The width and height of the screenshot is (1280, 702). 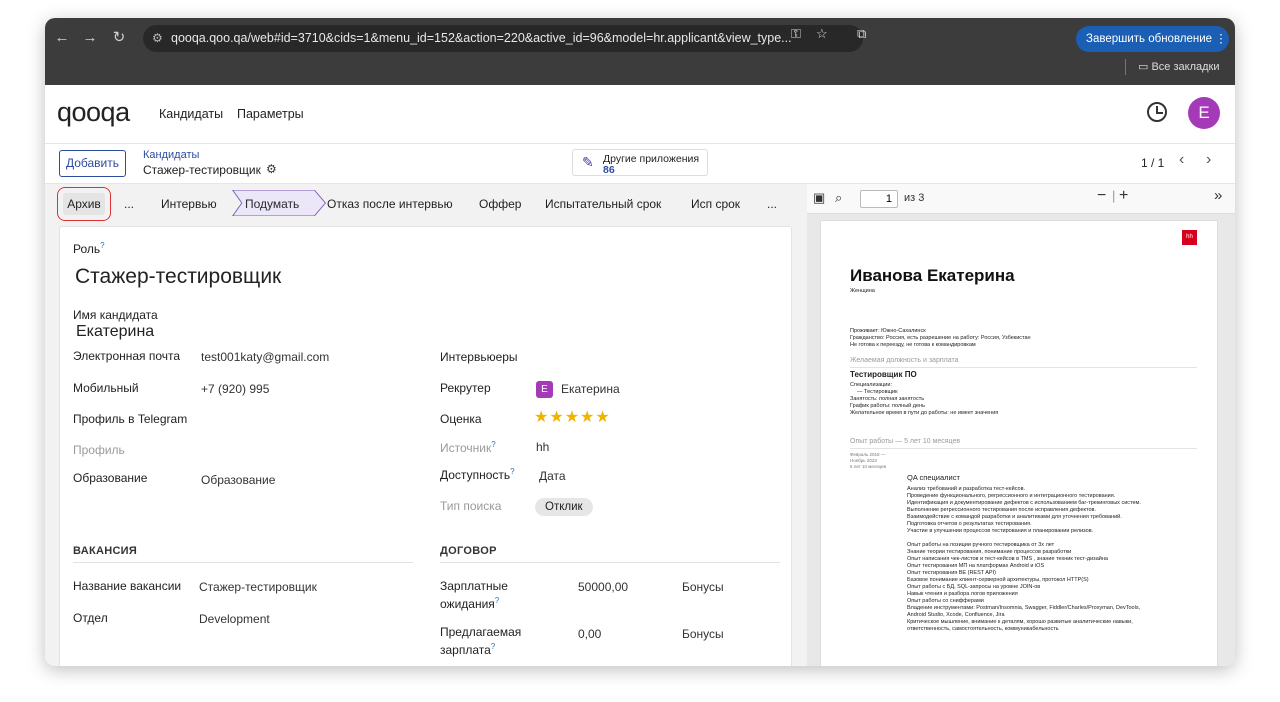 I want to click on availability-label: Доступность?, so click(x=477, y=474).